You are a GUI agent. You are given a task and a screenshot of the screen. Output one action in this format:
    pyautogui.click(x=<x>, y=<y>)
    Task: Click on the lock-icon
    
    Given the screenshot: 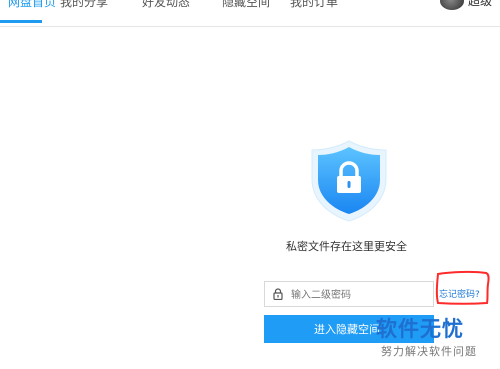 What is the action you would take?
    pyautogui.click(x=278, y=294)
    